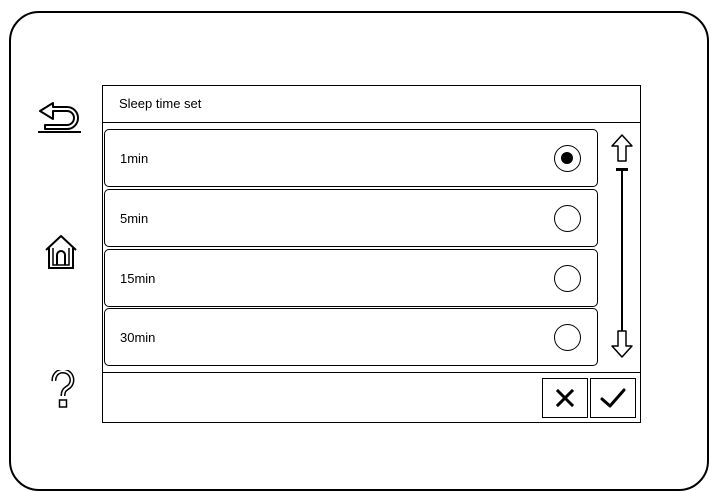  I want to click on cancel-button, so click(565, 398).